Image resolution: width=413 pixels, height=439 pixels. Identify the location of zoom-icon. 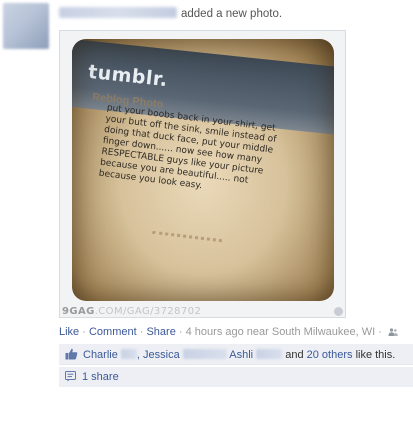
(338, 311).